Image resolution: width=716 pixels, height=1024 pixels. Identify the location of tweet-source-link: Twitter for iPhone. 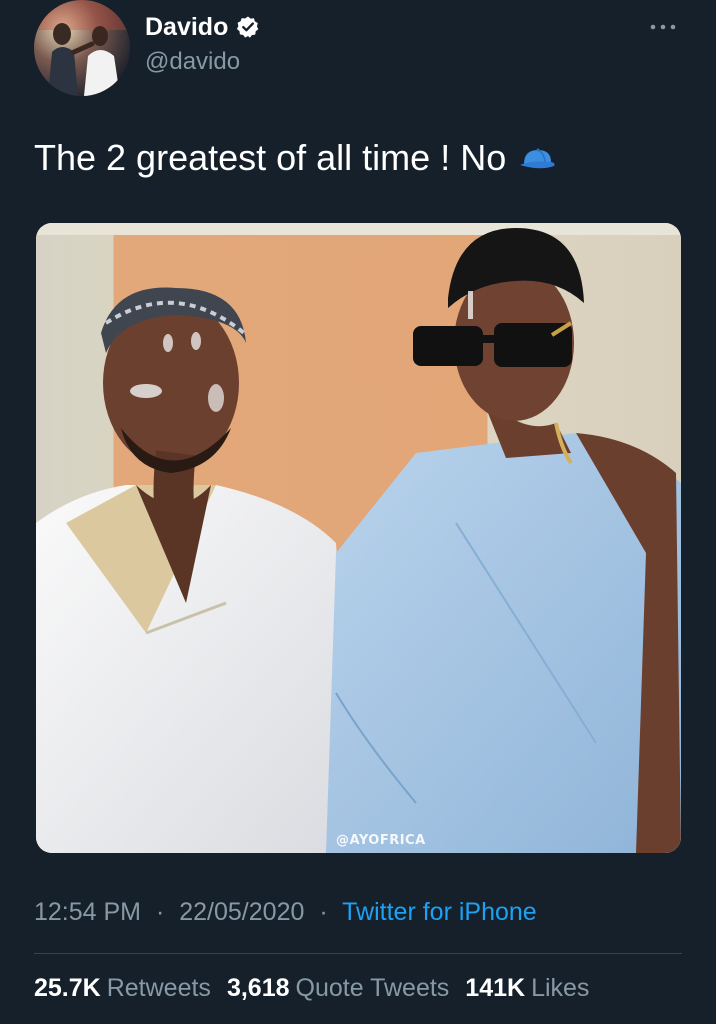
(439, 912).